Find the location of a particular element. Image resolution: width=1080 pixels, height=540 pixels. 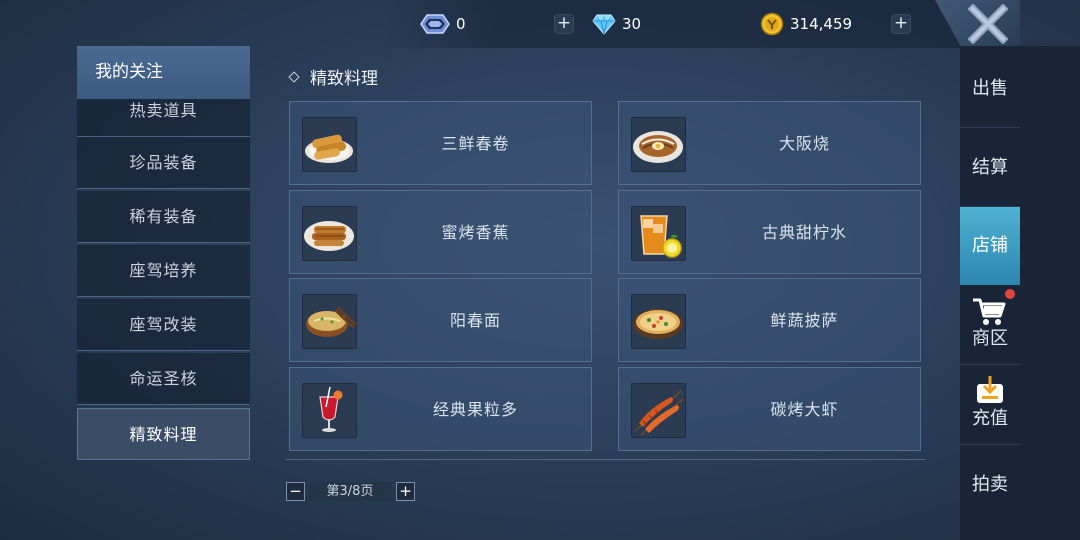

section-title-text: 精致料理 is located at coordinates (344, 79).